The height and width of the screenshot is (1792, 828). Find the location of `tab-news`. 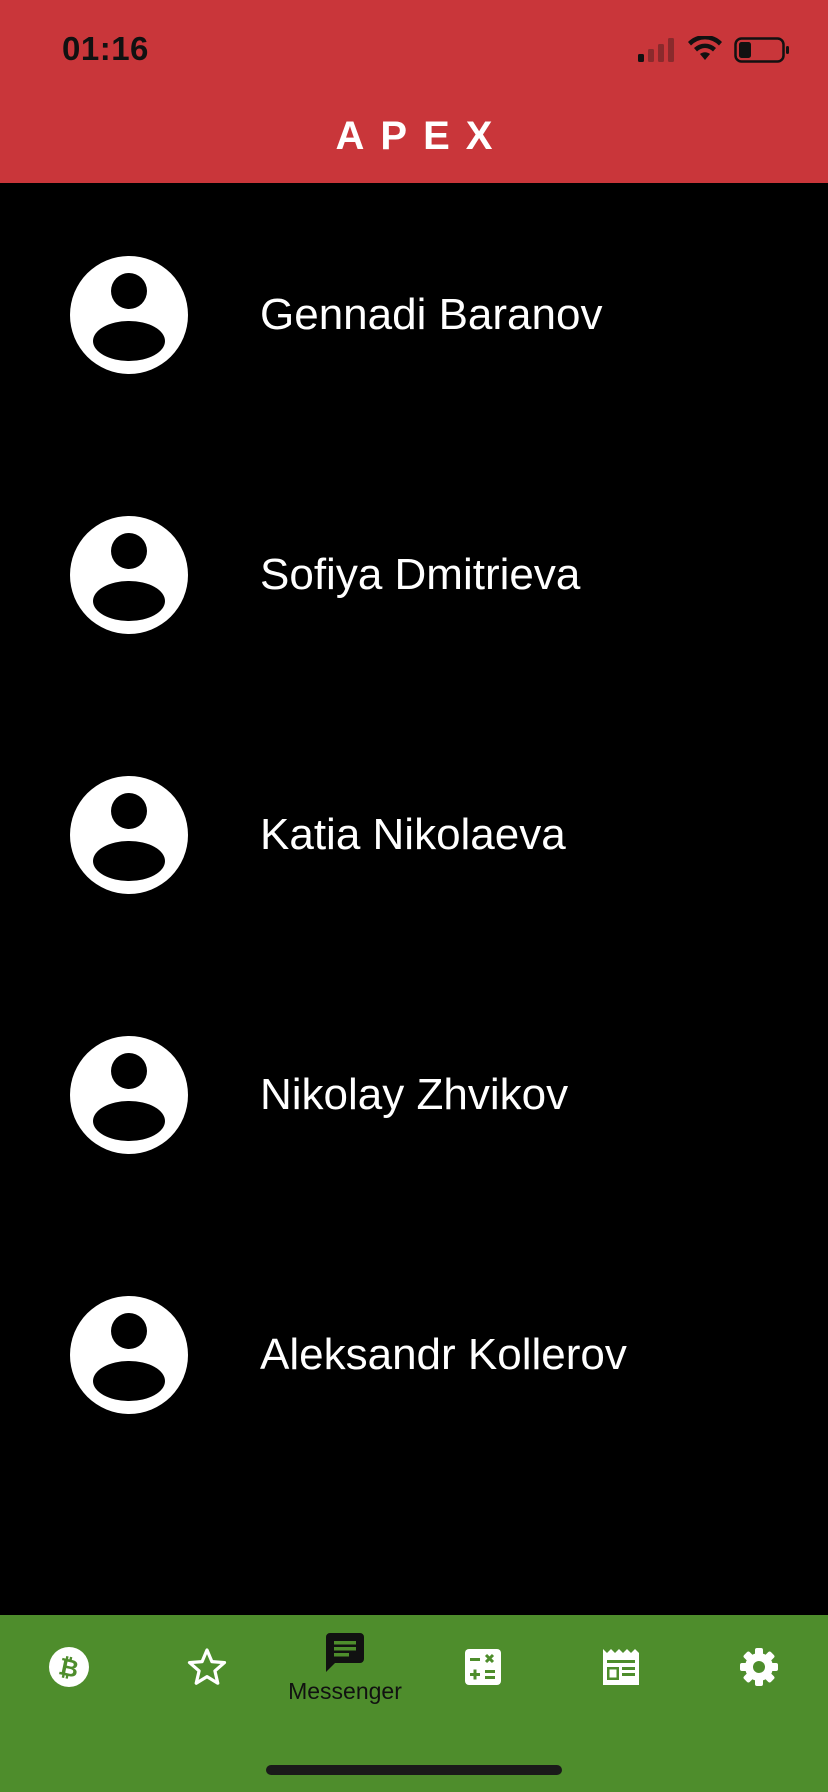

tab-news is located at coordinates (621, 1675).